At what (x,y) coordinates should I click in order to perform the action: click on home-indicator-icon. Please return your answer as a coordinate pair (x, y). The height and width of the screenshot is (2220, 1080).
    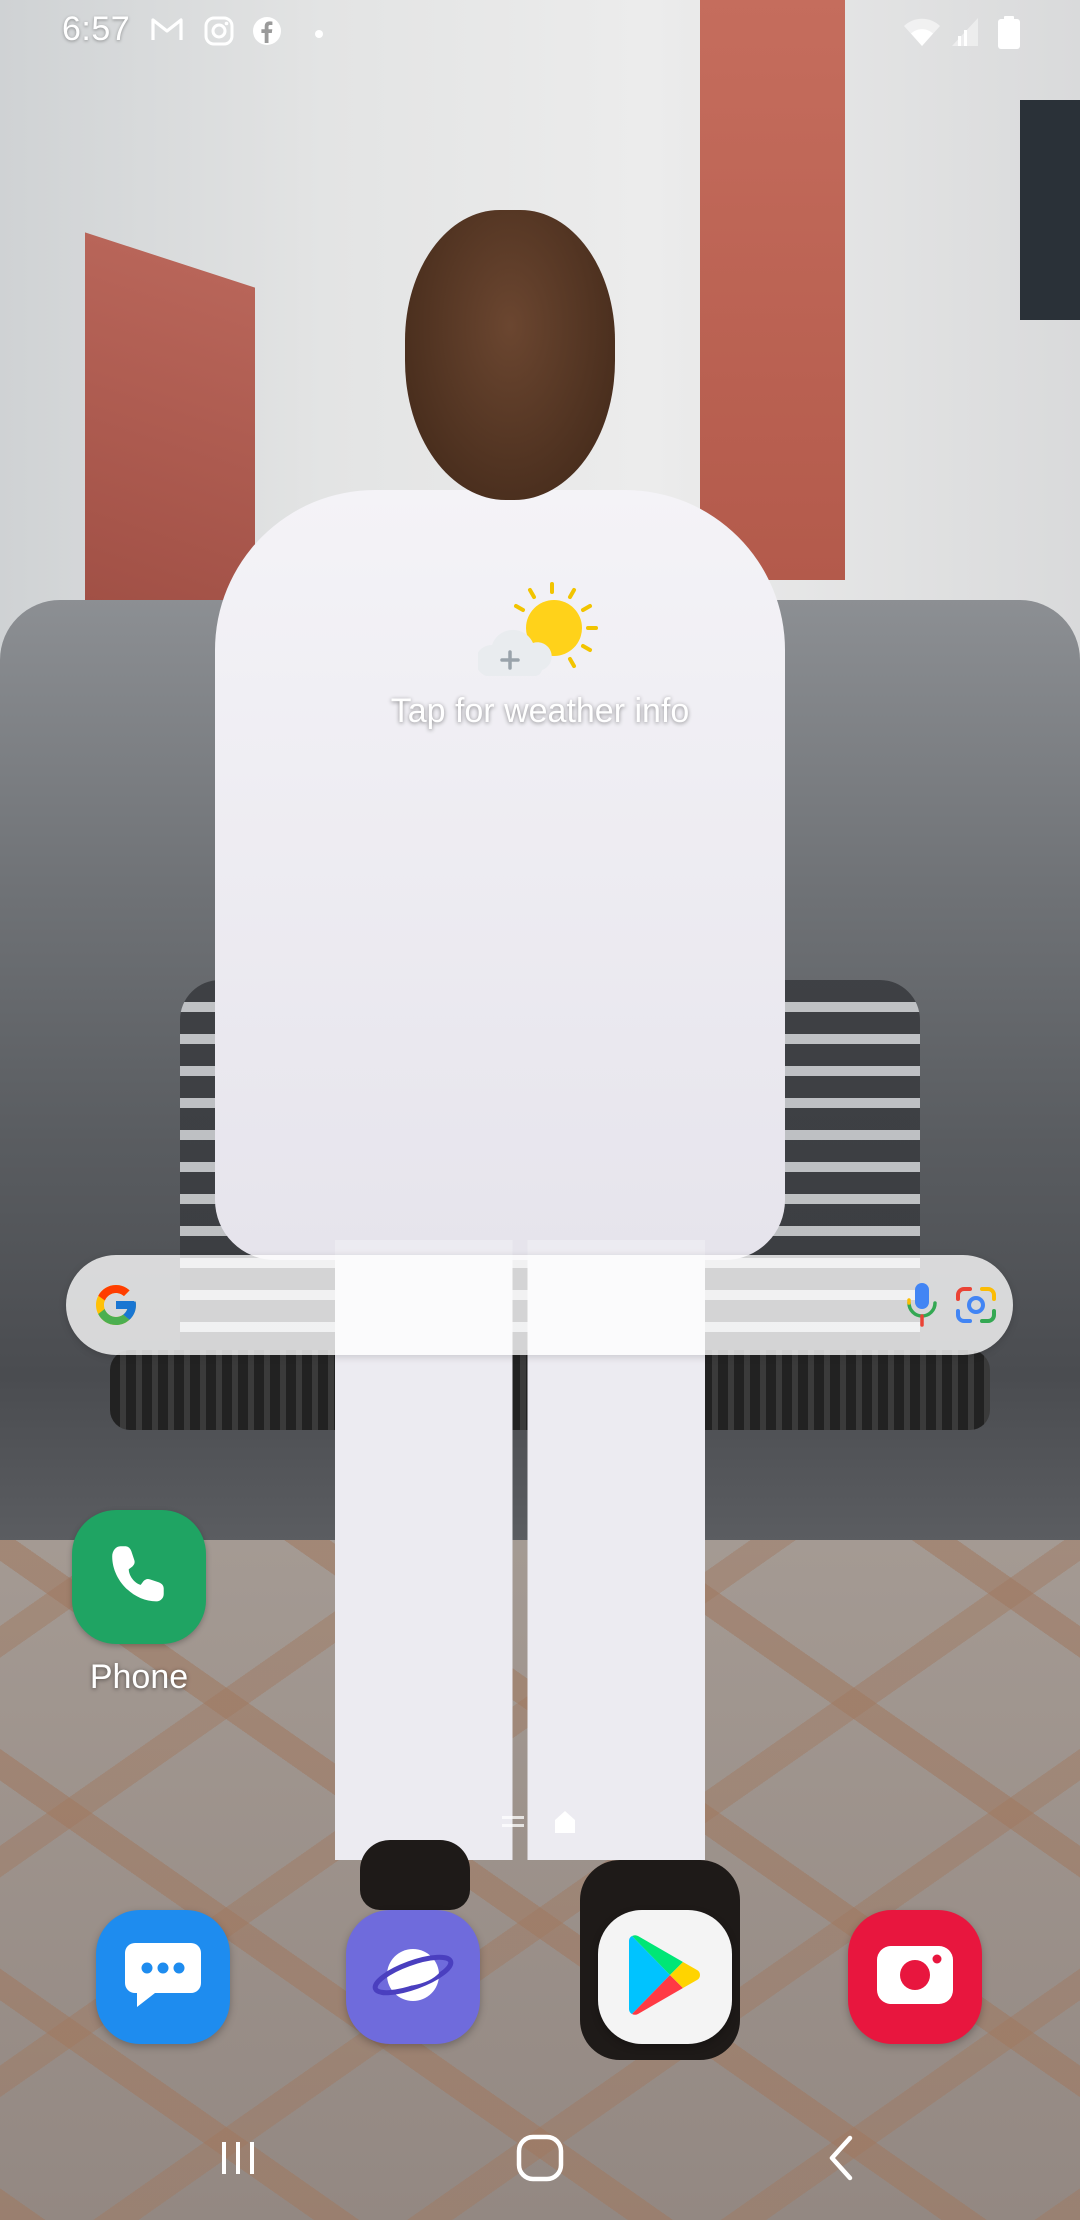
    Looking at the image, I should click on (565, 1824).